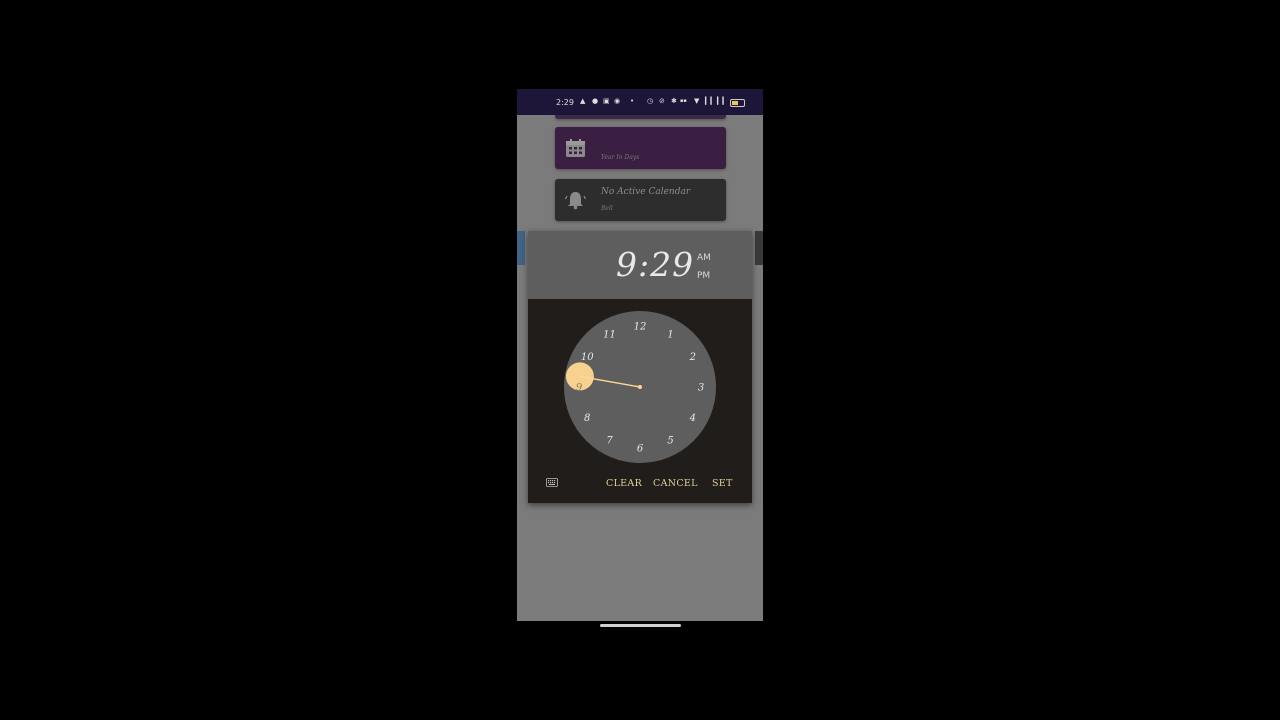 The width and height of the screenshot is (1280, 720). What do you see at coordinates (640, 449) in the screenshot?
I see `clock-number: 6` at bounding box center [640, 449].